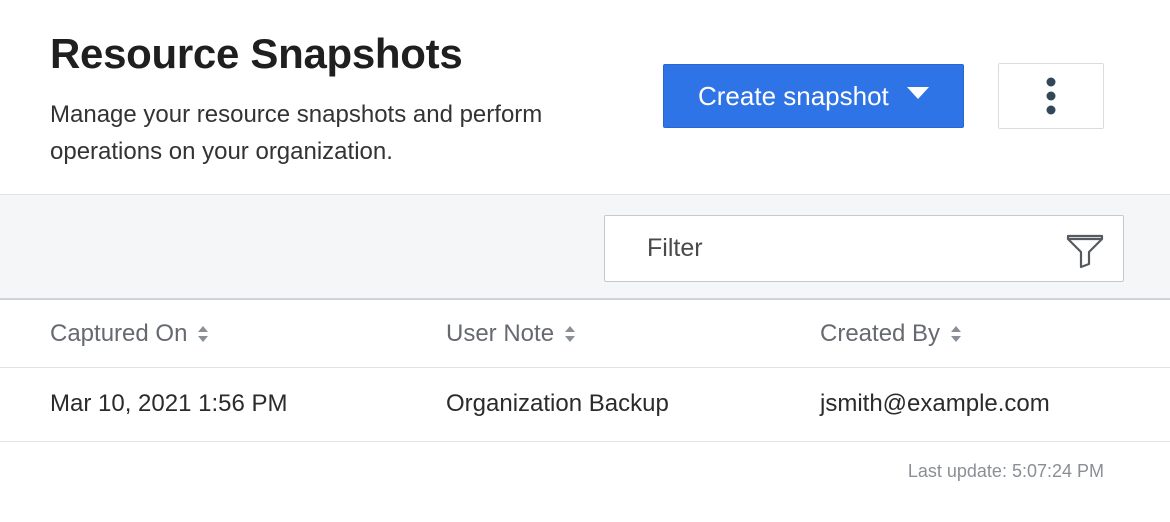 This screenshot has height=522, width=1170. Describe the element at coordinates (1005, 471) in the screenshot. I see `last-update-text: Last update: 5:07:24 PM` at that location.